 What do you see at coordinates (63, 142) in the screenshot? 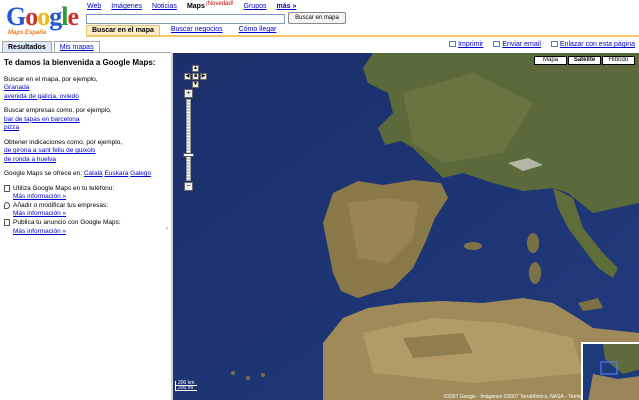
I see `example-directions-text: Obtener indicaciones como, por ejemplo,` at bounding box center [63, 142].